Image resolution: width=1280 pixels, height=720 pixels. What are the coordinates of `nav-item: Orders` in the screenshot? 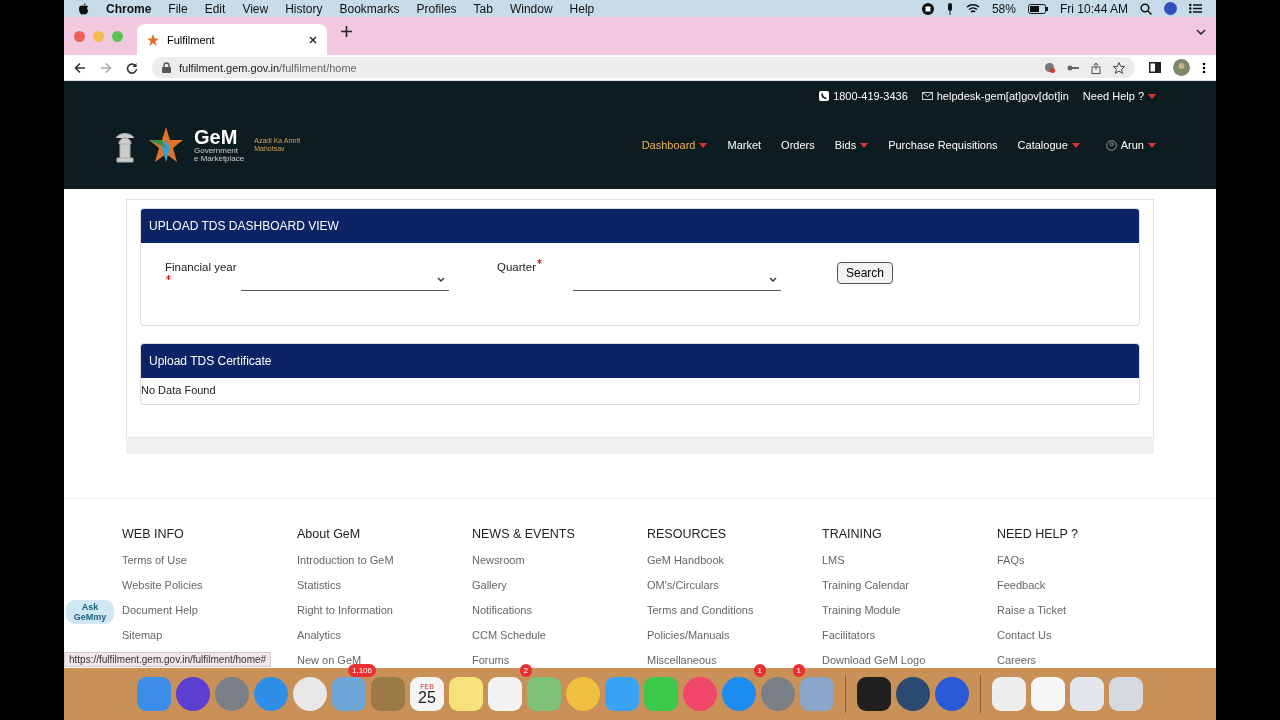 It's located at (798, 145).